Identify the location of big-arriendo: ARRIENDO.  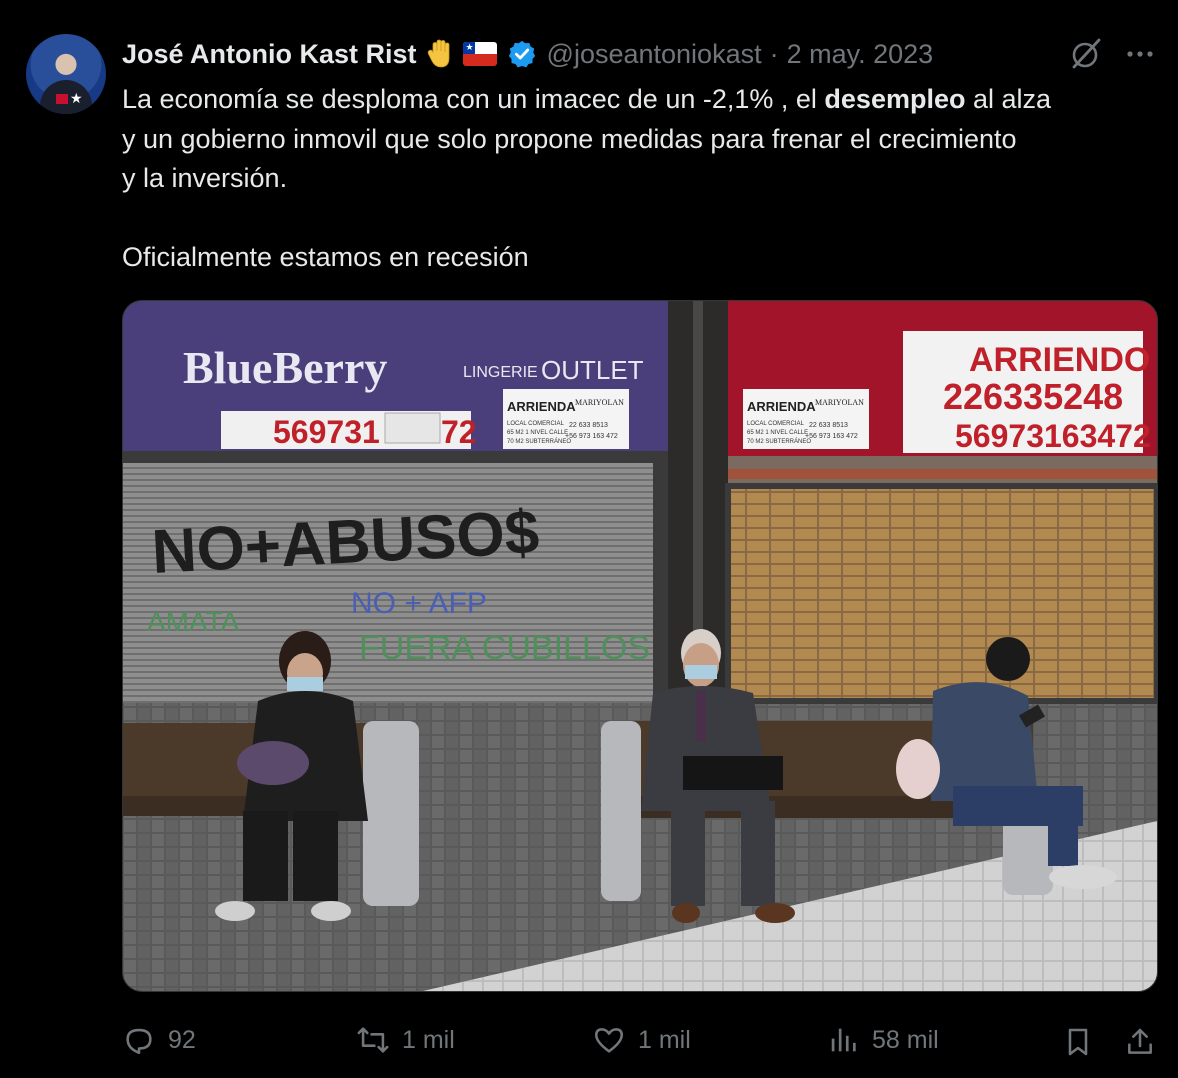
(1059, 360).